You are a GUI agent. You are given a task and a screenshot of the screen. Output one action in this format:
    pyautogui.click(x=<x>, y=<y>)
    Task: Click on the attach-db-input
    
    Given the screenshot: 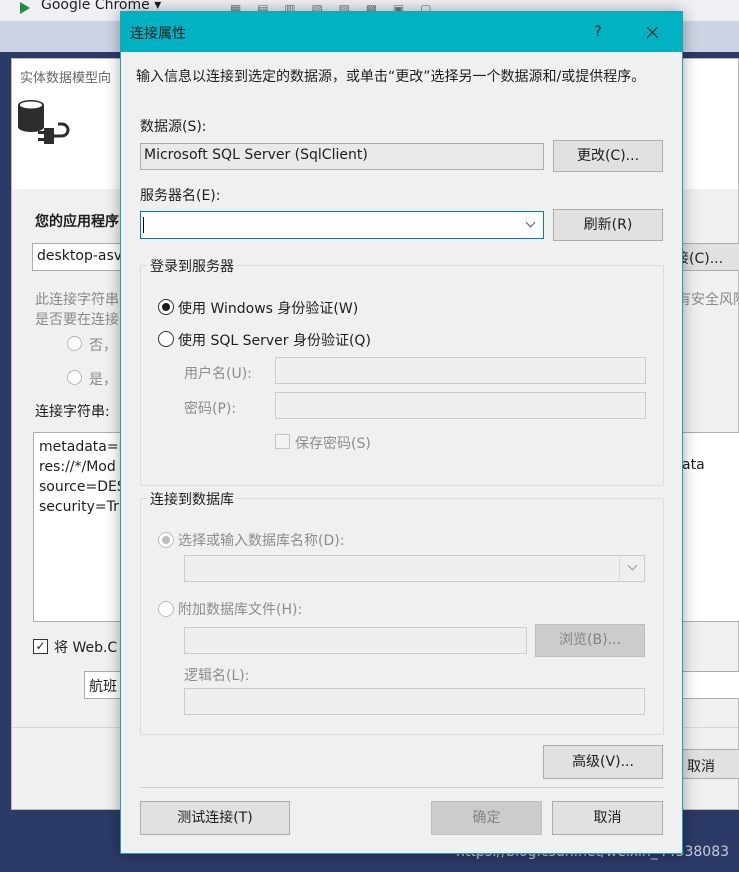 What is the action you would take?
    pyautogui.click(x=355, y=640)
    